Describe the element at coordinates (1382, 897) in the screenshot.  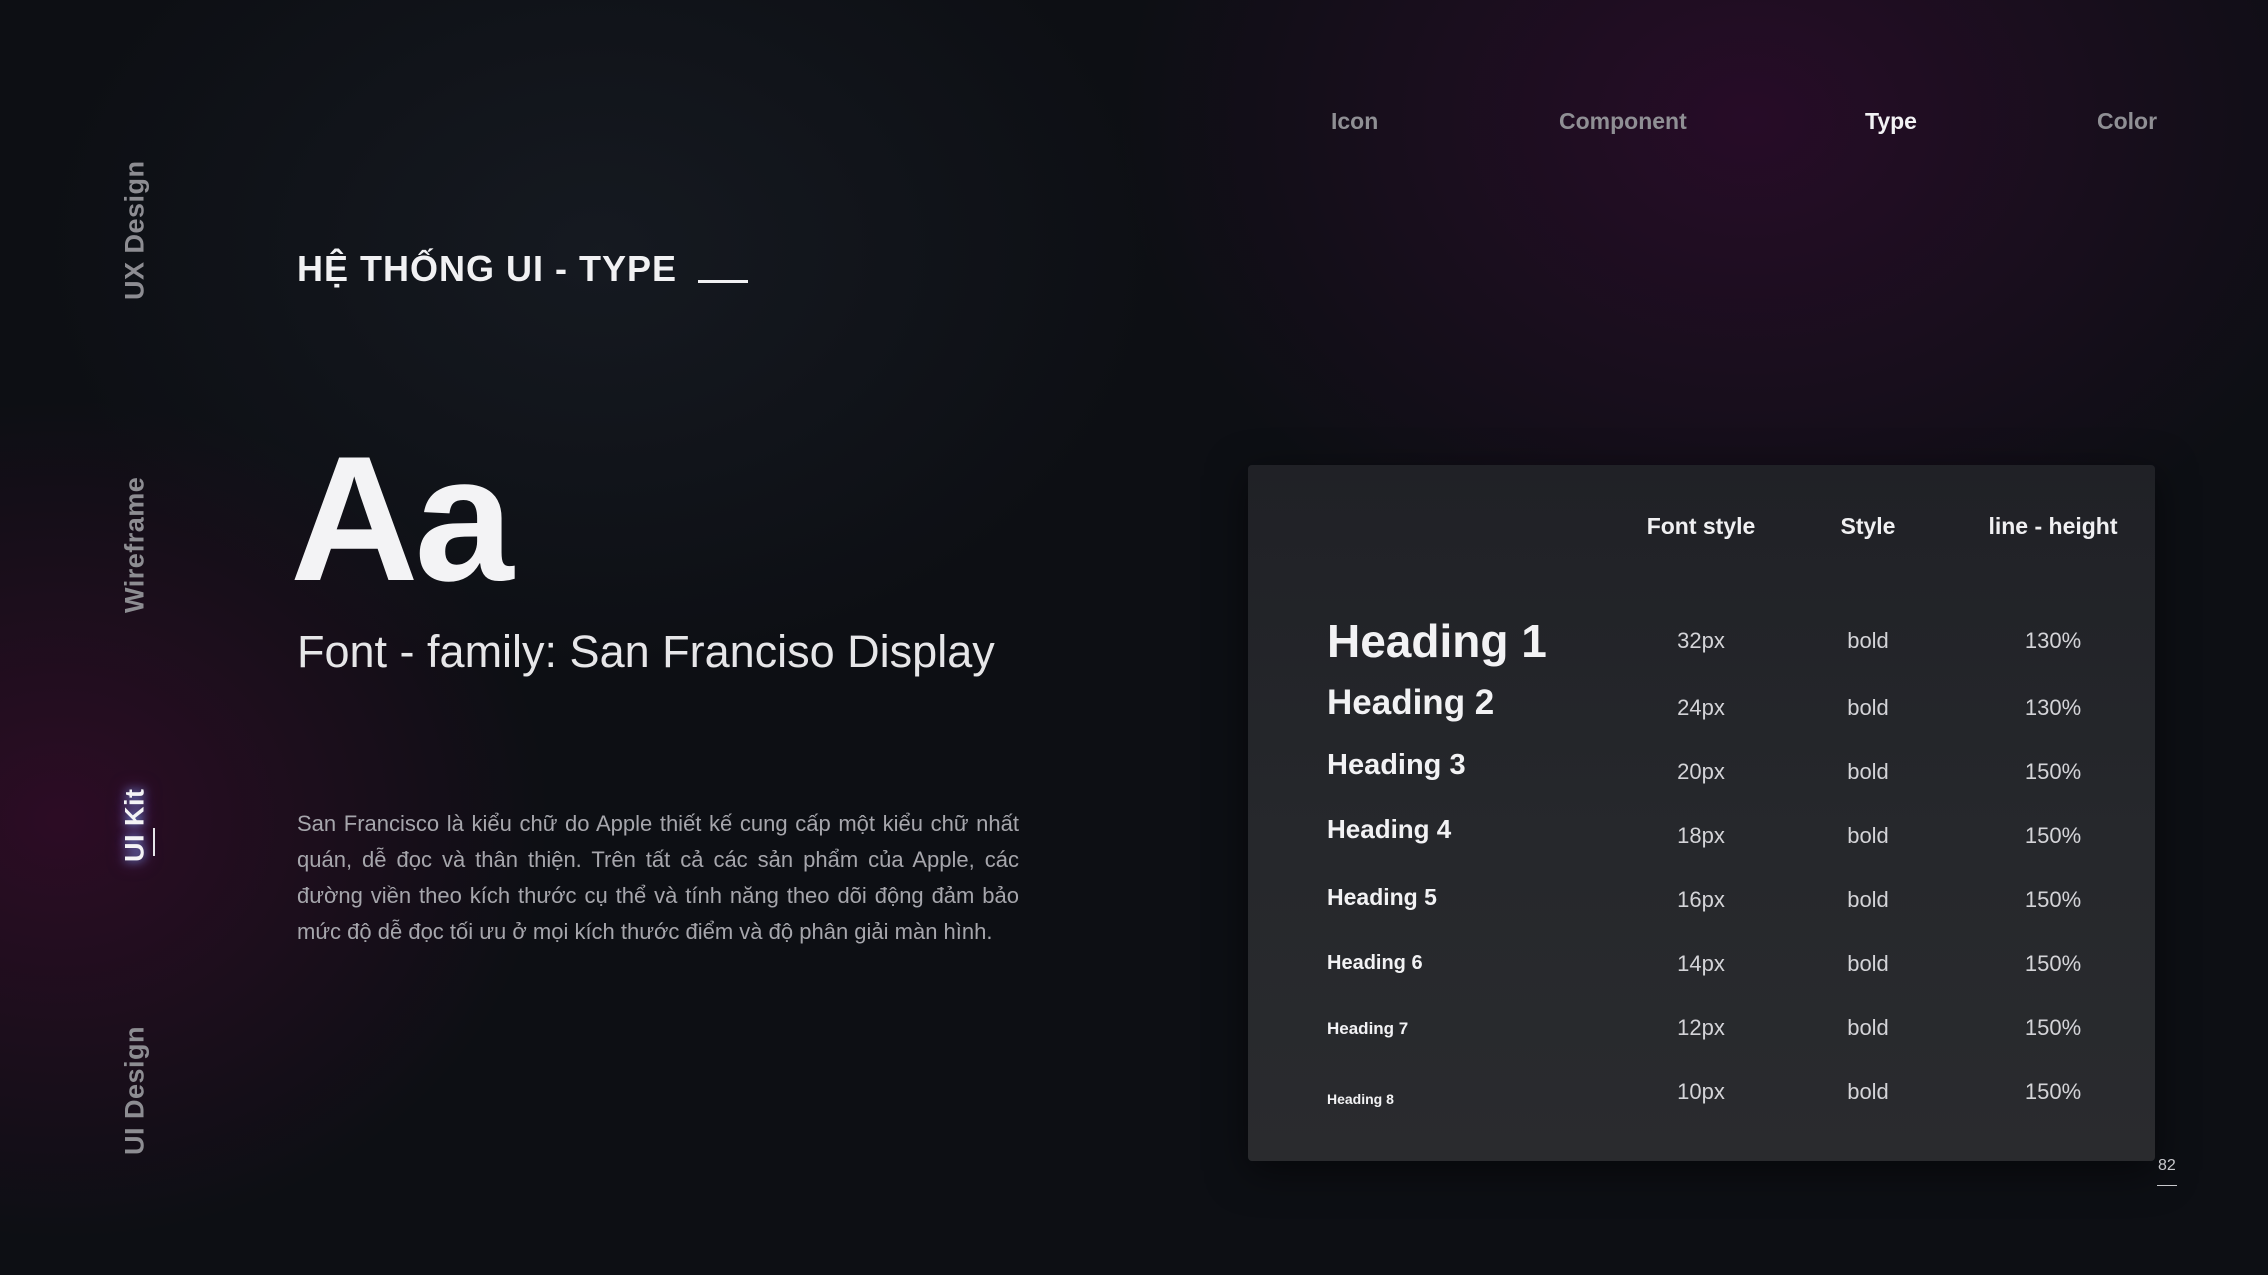
I see `heading-5-sample: Heading 5` at that location.